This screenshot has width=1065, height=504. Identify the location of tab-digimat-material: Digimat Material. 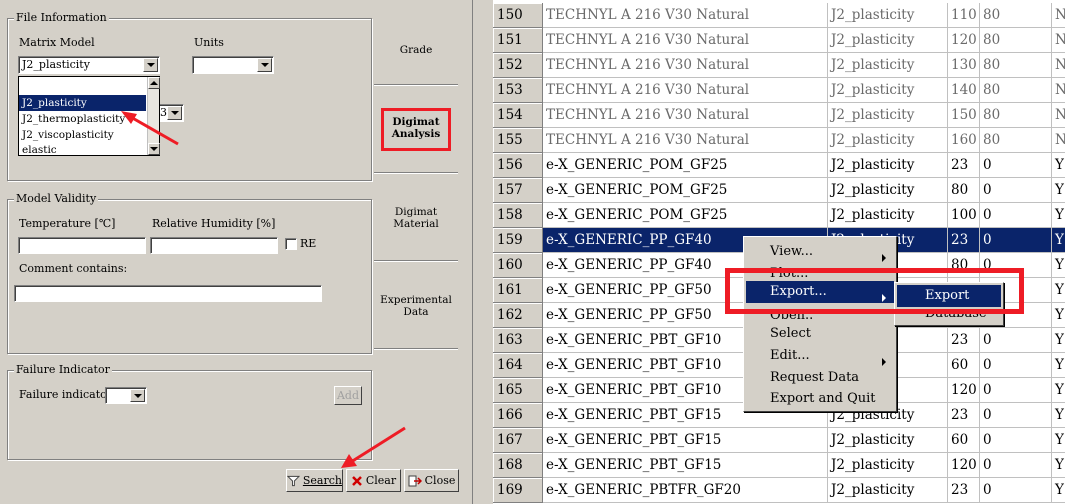
(416, 218).